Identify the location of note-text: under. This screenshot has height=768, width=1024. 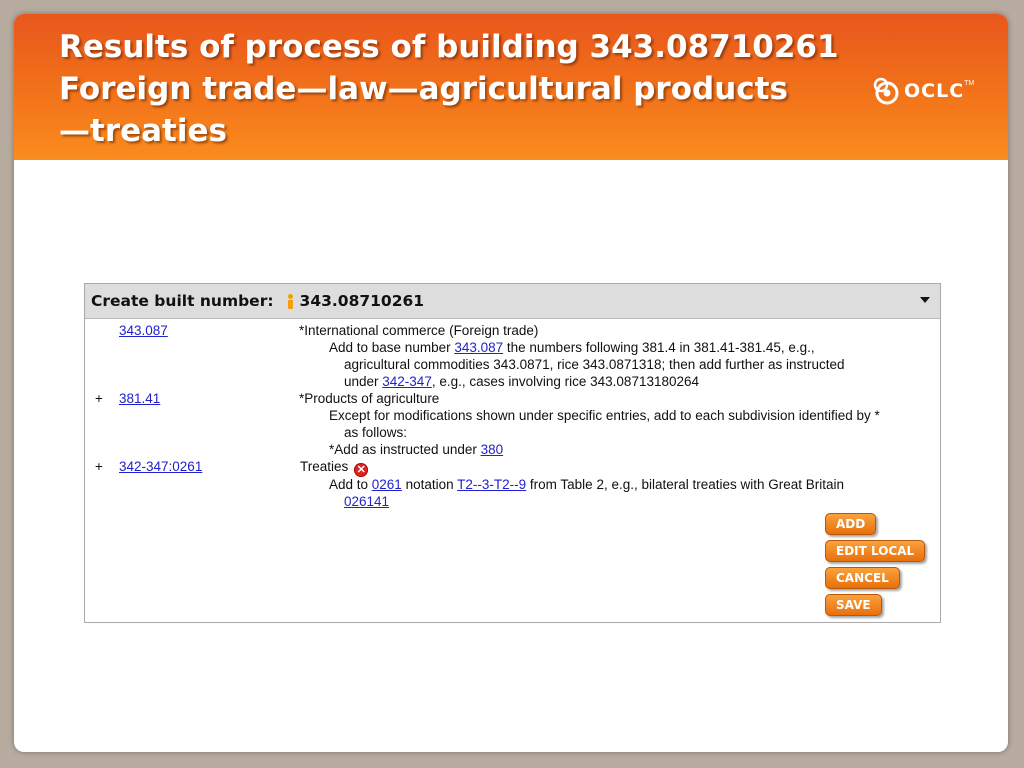
(363, 381).